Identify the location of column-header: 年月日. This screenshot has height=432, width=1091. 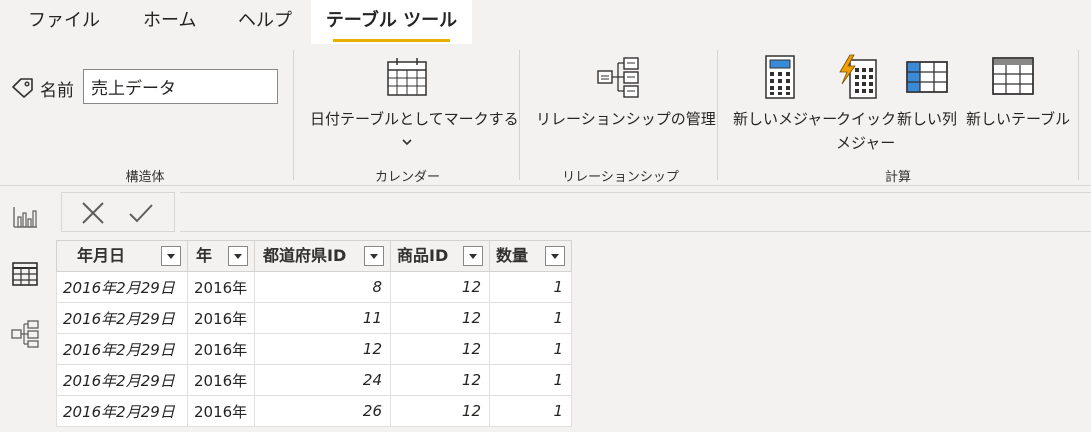
(122, 256).